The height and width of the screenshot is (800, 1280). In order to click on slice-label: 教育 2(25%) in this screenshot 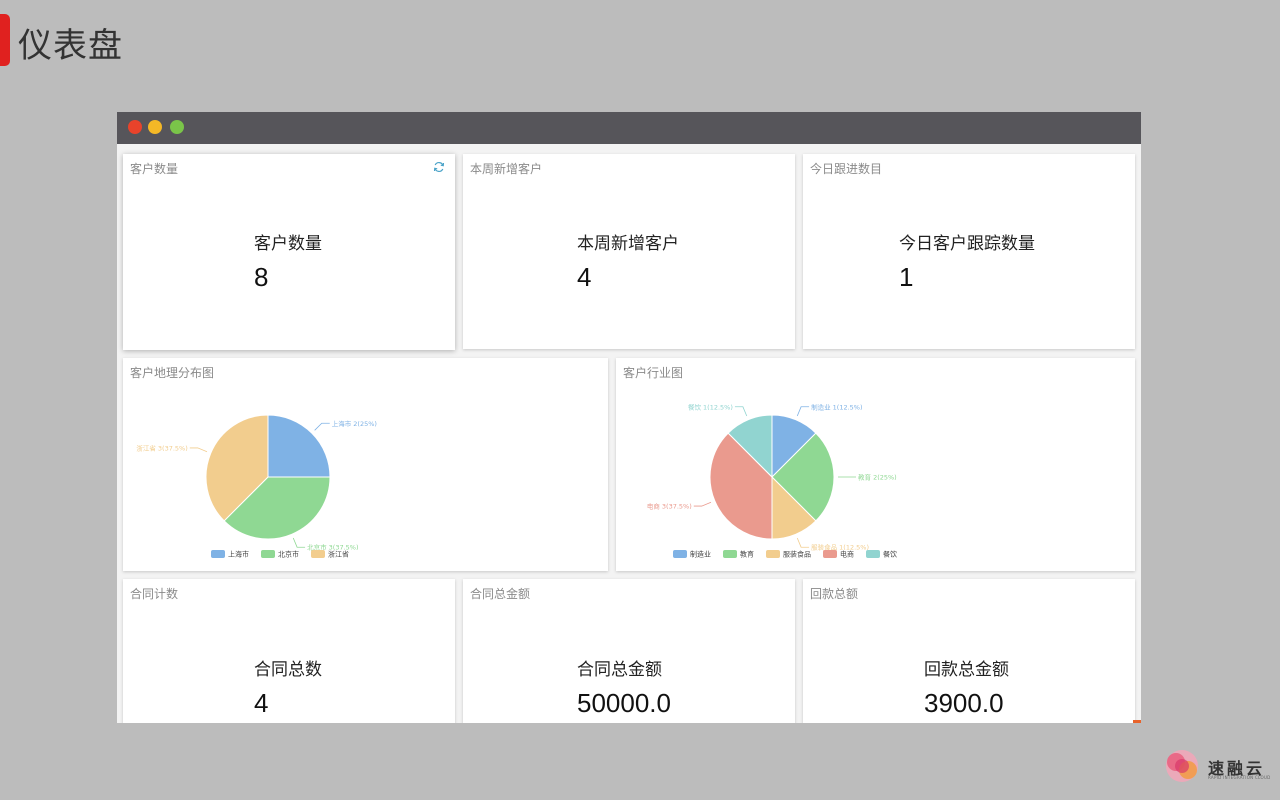, I will do `click(877, 477)`.